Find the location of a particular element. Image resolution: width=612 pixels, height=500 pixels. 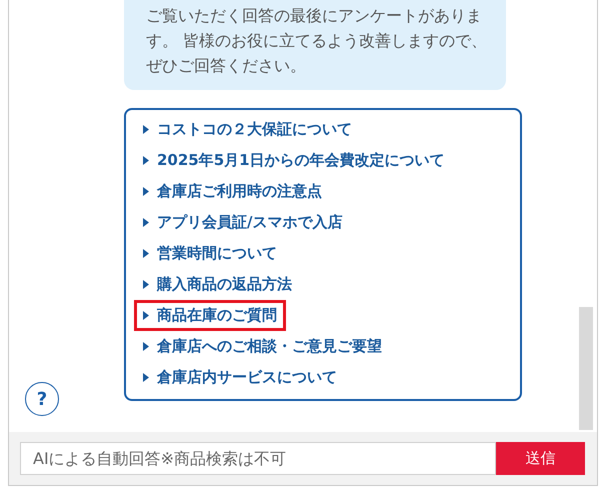

send-button: 送信 is located at coordinates (540, 458).